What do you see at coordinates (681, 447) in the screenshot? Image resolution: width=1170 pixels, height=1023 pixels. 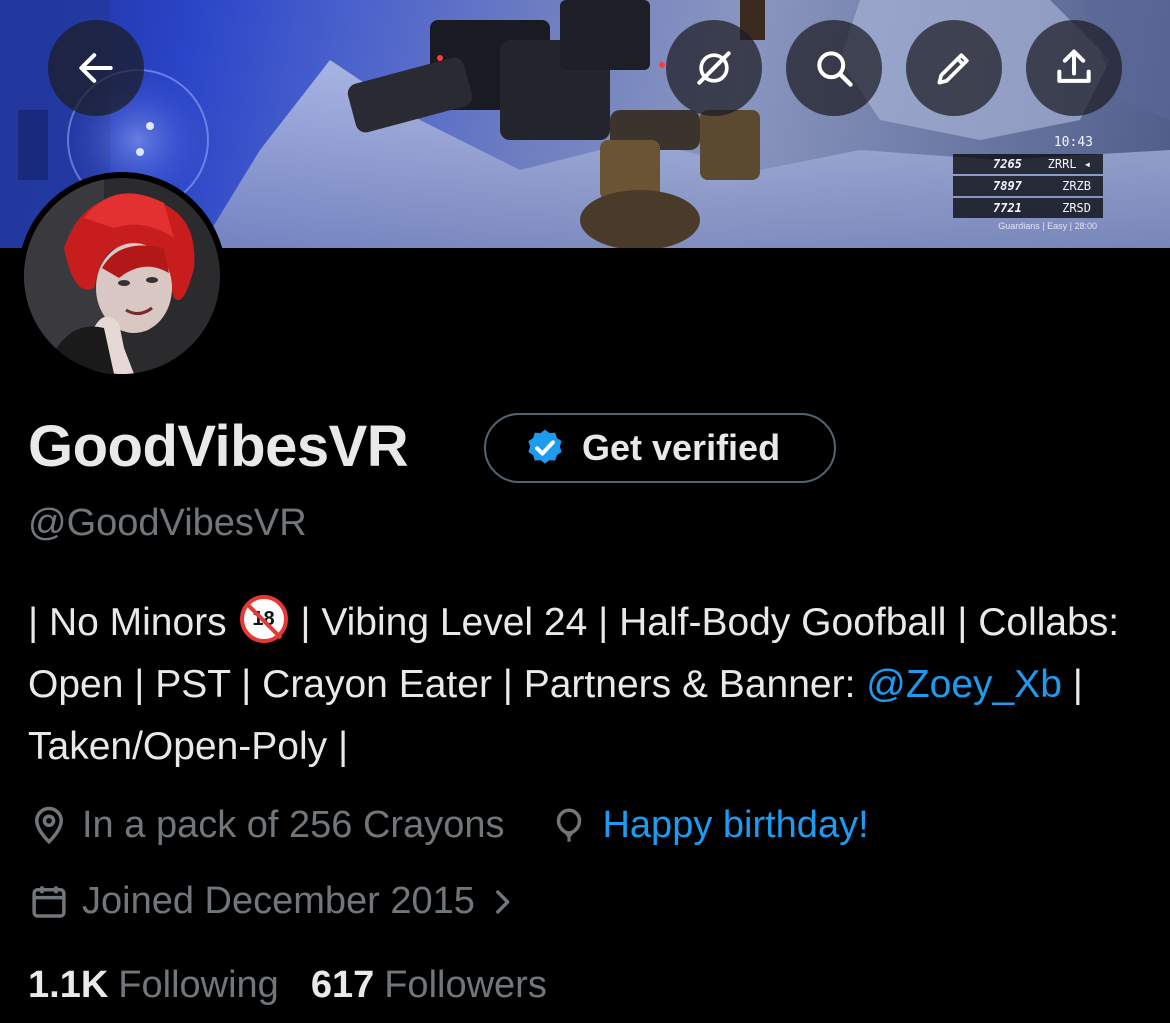 I see `get-verified-label: Get verified` at bounding box center [681, 447].